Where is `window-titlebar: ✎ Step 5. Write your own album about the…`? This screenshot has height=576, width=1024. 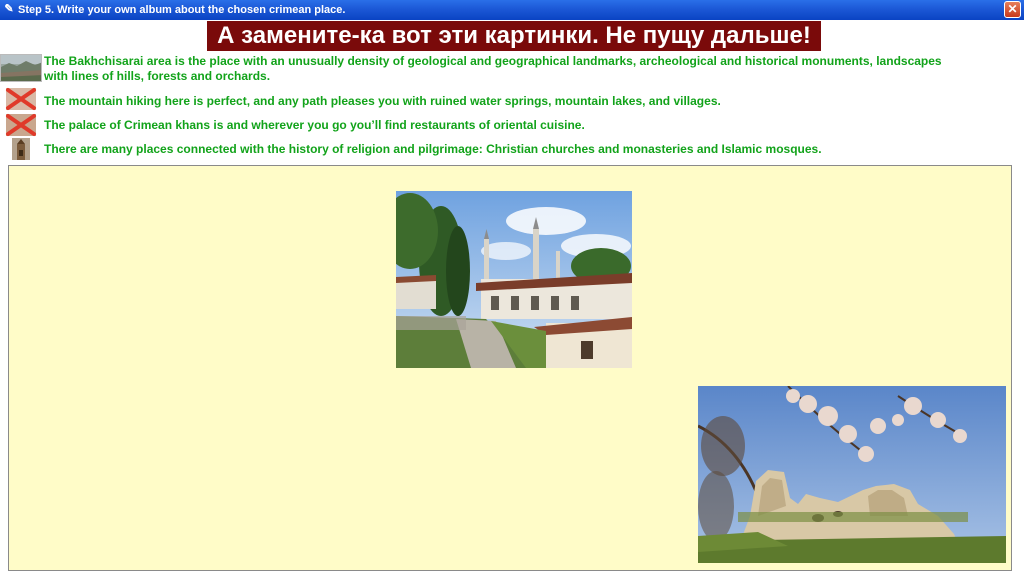
window-titlebar: ✎ Step 5. Write your own album about the… is located at coordinates (512, 10).